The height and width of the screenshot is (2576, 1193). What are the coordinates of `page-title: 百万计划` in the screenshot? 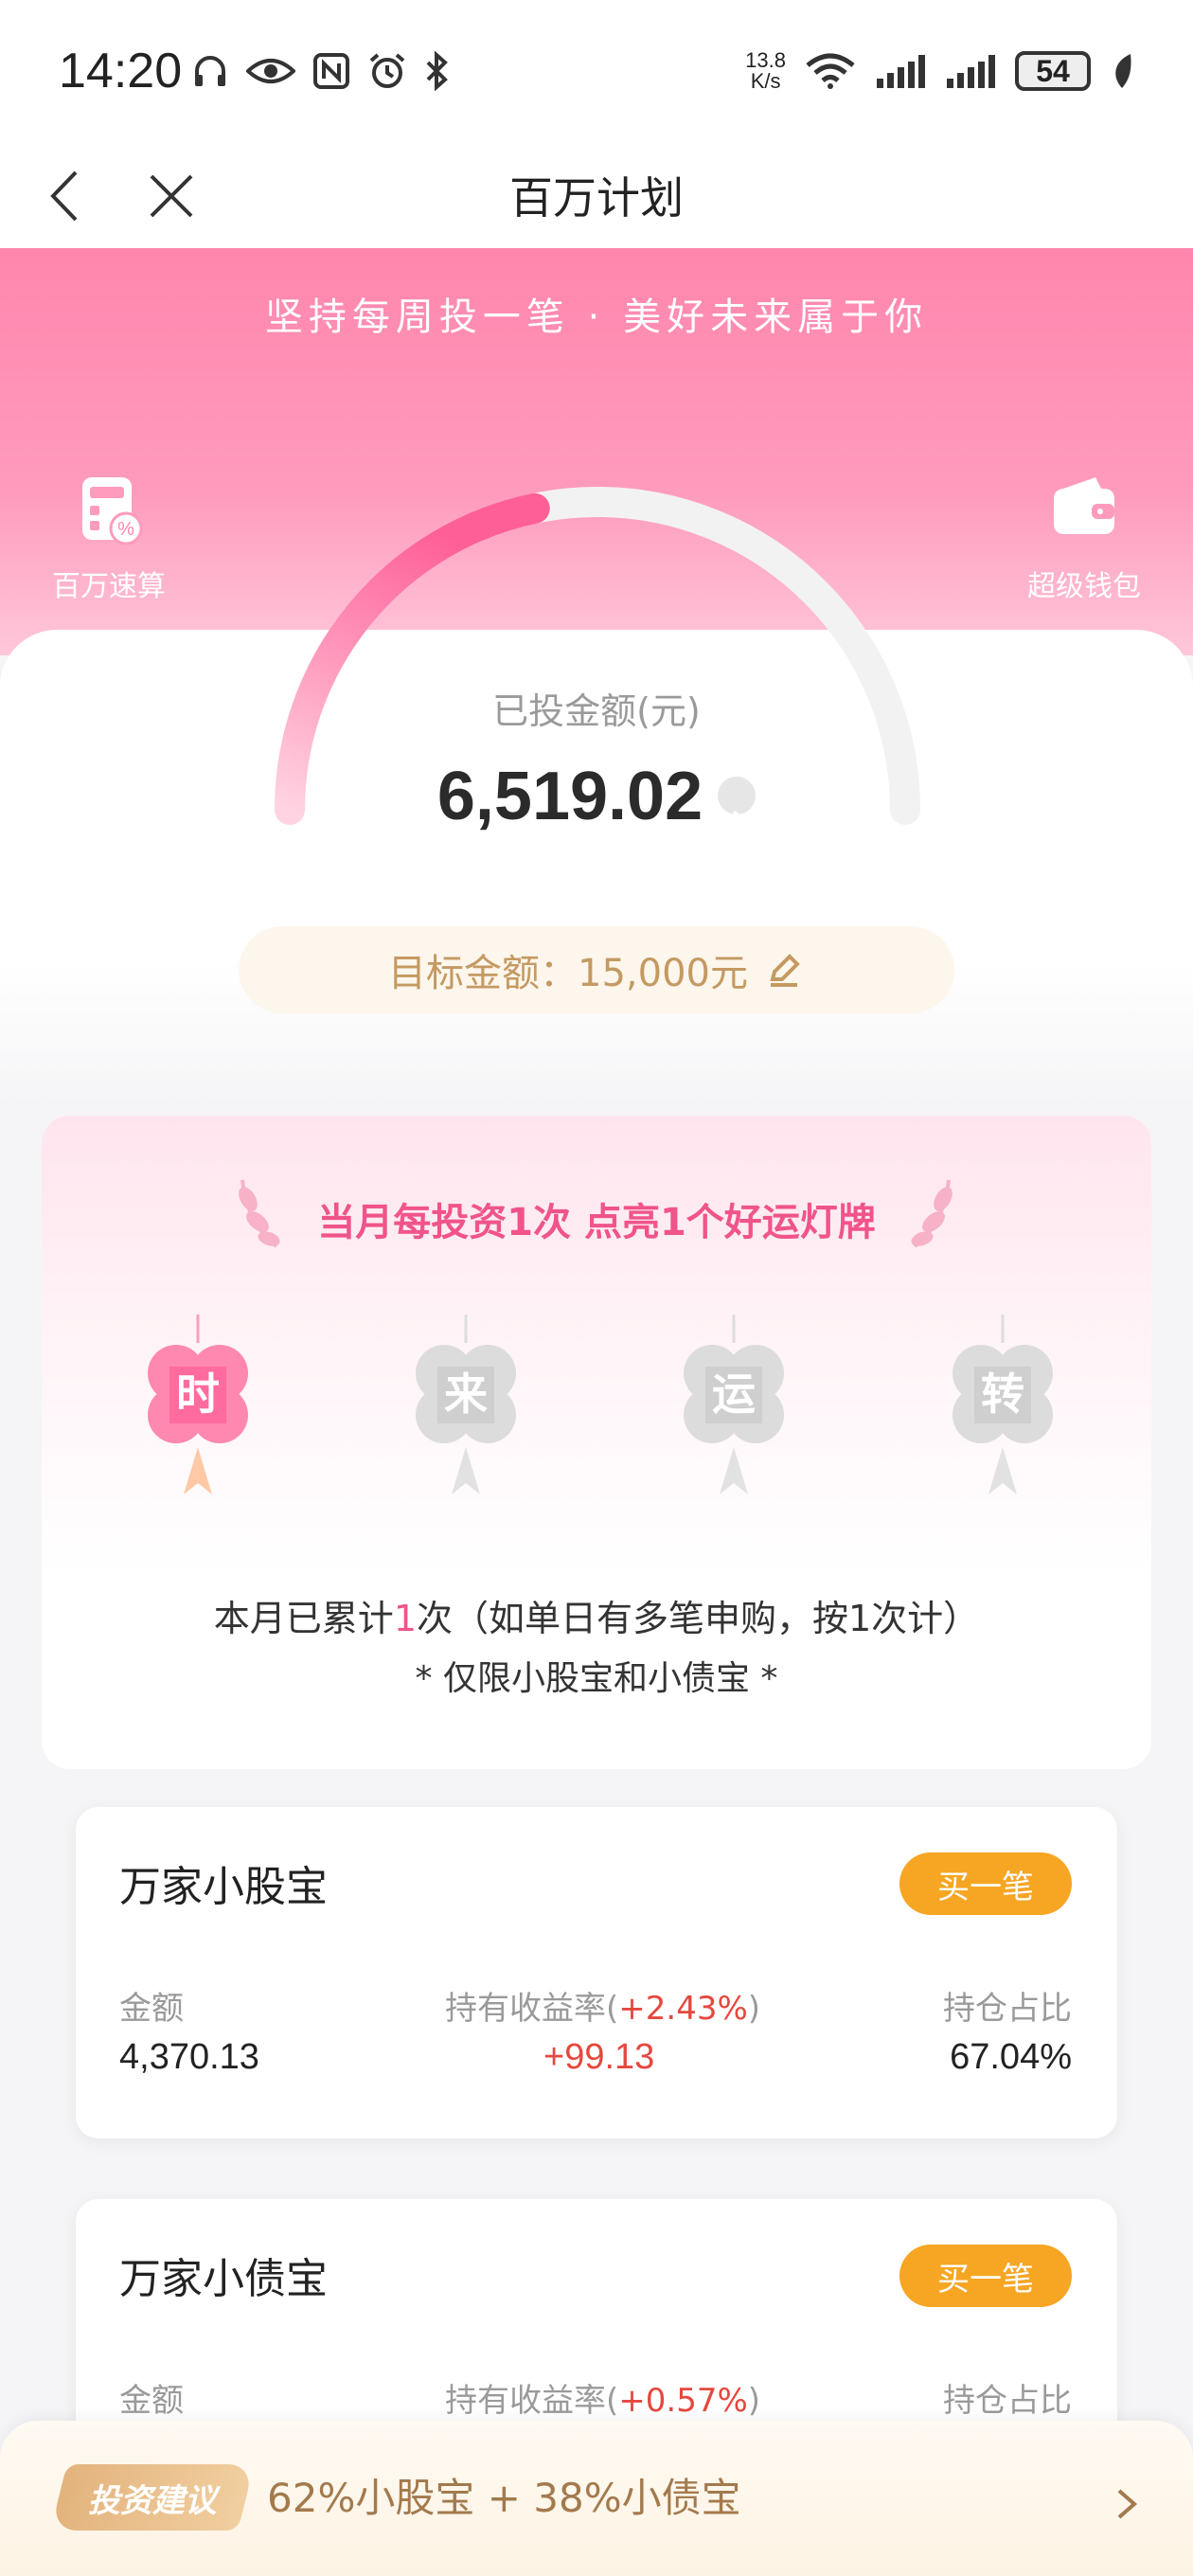 It's located at (596, 198).